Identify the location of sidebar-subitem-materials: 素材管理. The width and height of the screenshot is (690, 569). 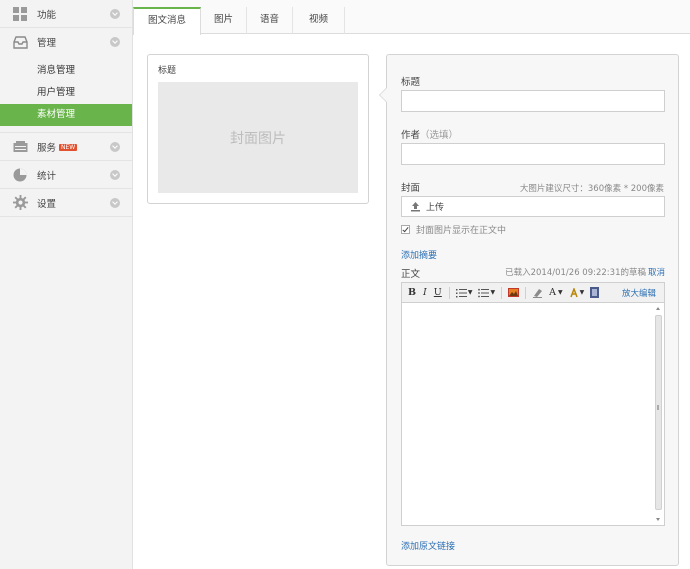
(66, 115).